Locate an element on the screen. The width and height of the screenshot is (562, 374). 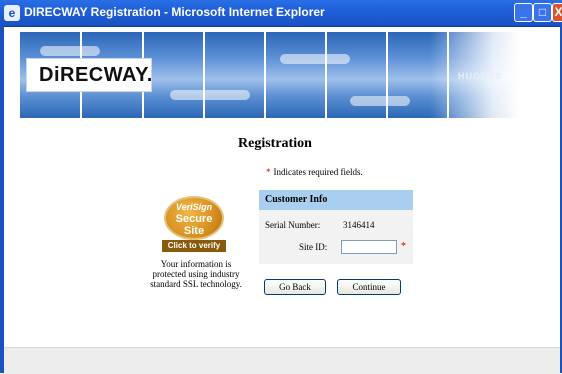
continue-button: Continue is located at coordinates (369, 287).